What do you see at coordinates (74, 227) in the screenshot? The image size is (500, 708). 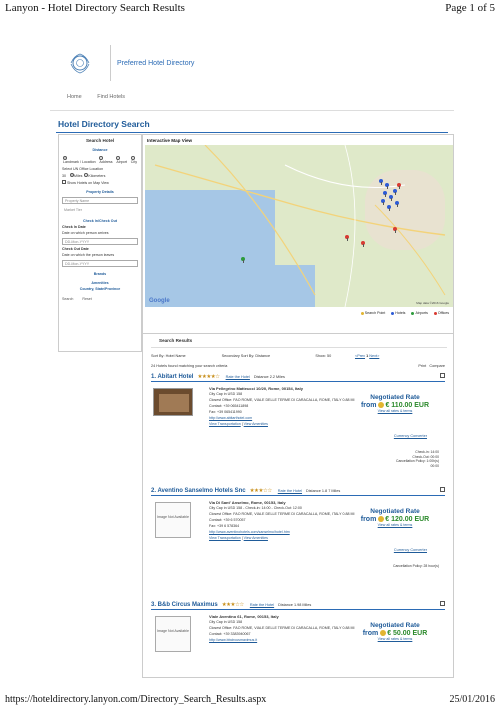 I see `checkin-label: Check In Date` at bounding box center [74, 227].